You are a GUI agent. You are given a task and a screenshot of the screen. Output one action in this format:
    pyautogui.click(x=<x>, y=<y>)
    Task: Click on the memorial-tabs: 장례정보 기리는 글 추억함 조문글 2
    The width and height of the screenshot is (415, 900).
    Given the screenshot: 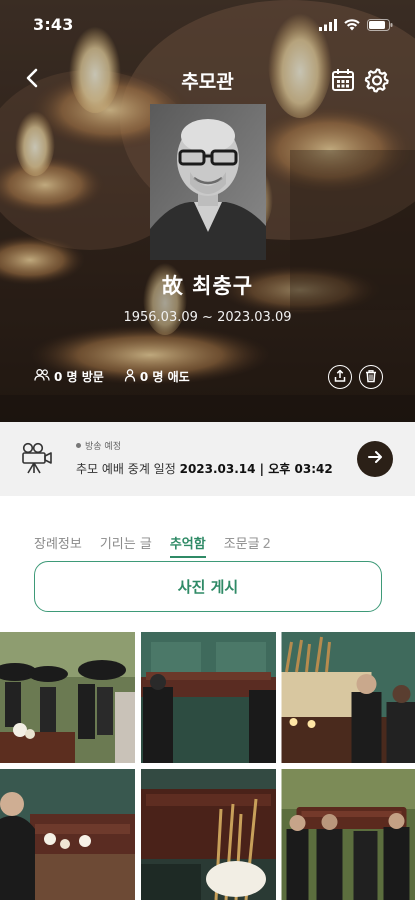 What is the action you would take?
    pyautogui.click(x=152, y=545)
    